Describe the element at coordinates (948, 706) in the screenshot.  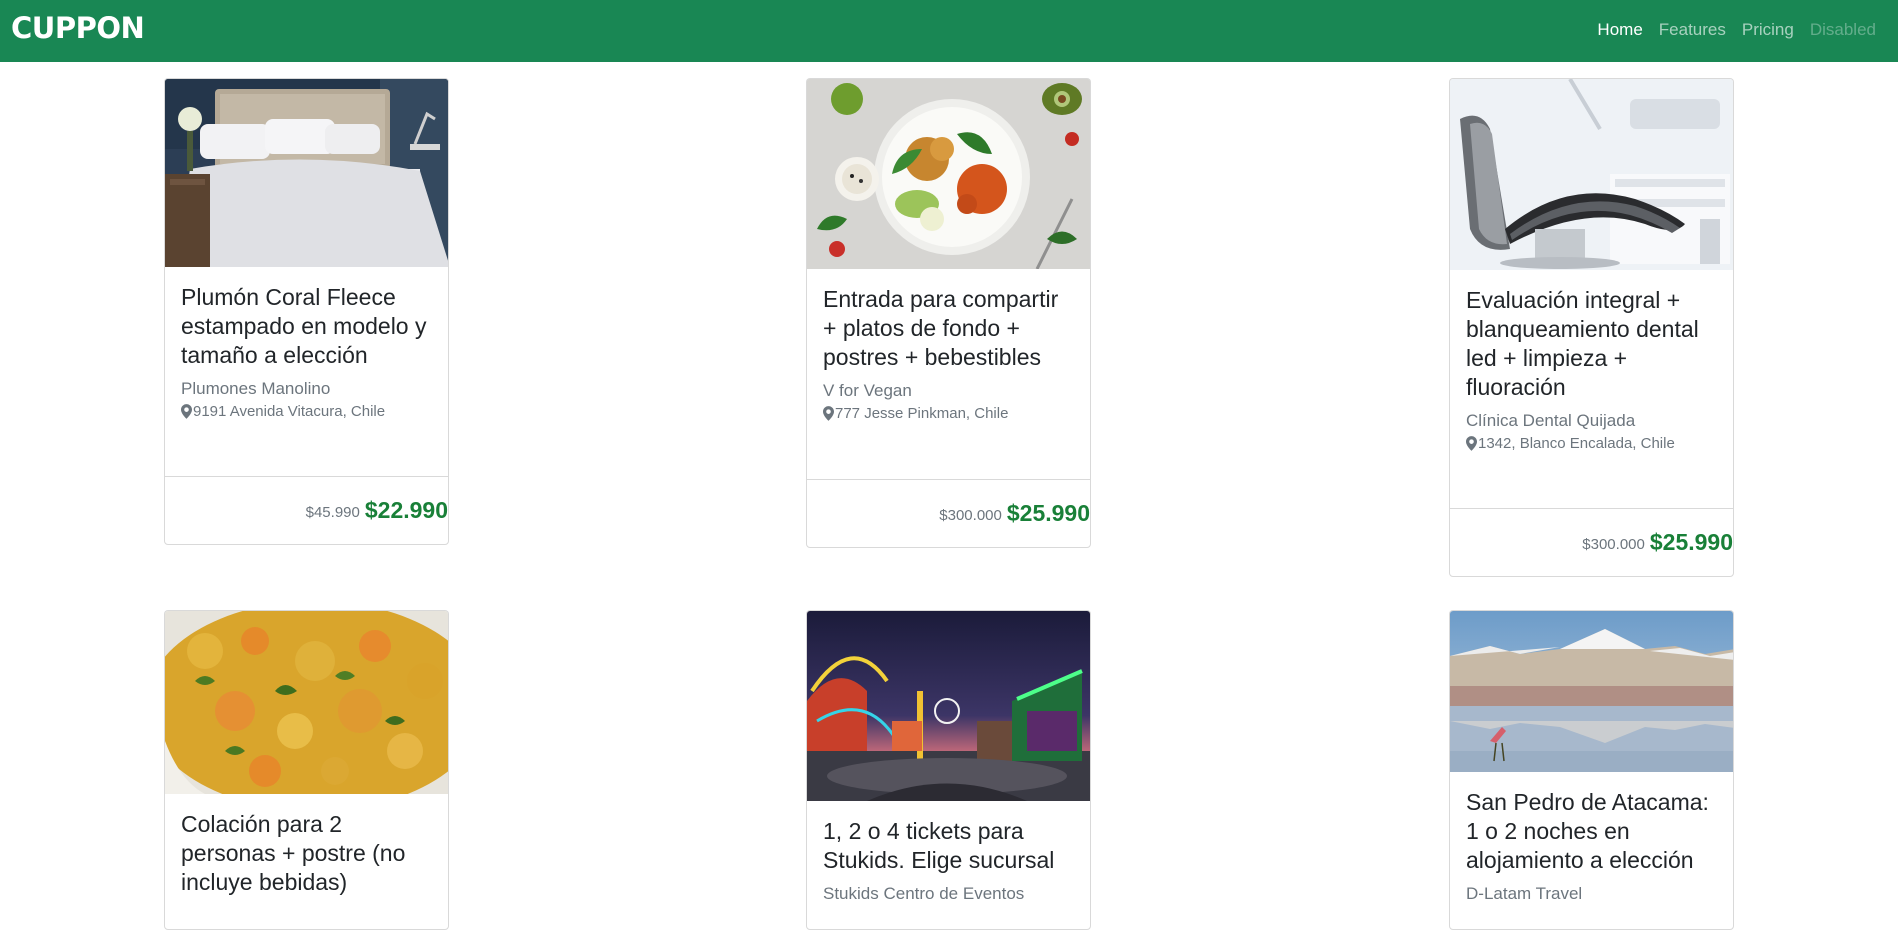
I see `amusement-park-image` at that location.